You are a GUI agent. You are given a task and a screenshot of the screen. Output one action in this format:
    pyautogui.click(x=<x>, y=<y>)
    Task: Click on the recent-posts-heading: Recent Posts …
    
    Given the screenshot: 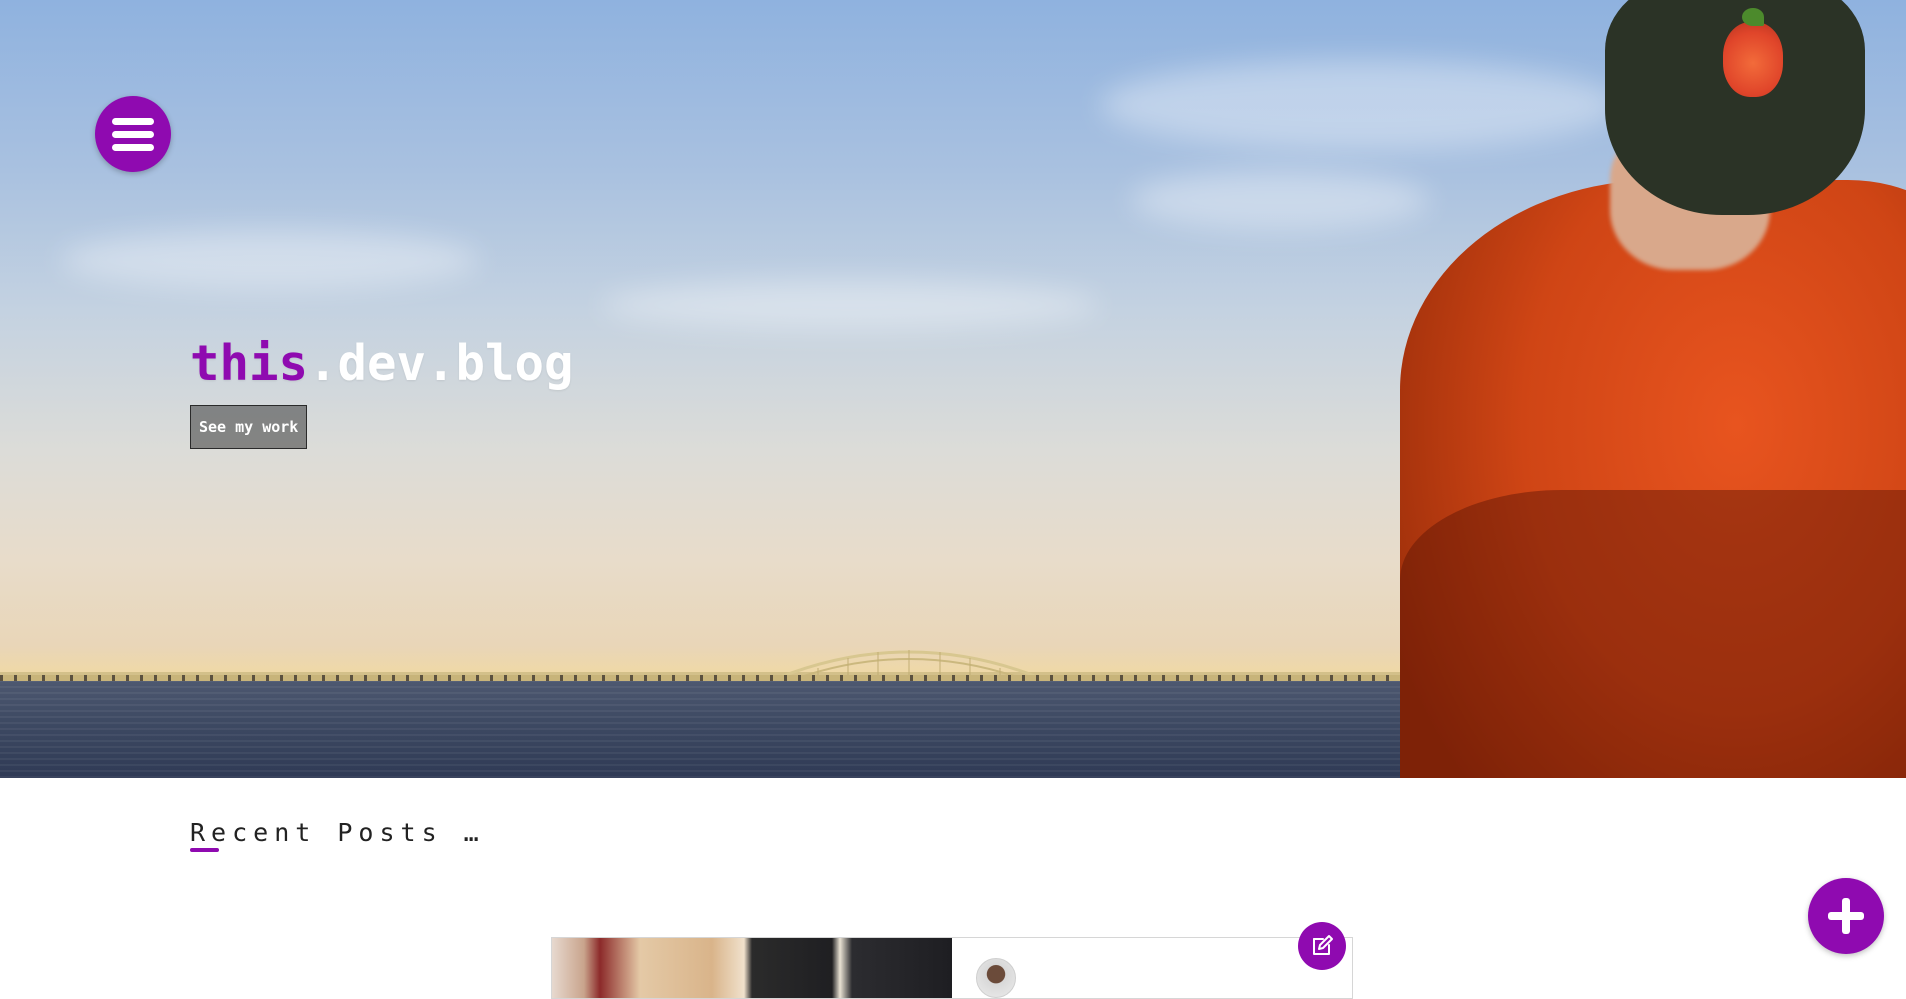 What is the action you would take?
    pyautogui.click(x=337, y=832)
    